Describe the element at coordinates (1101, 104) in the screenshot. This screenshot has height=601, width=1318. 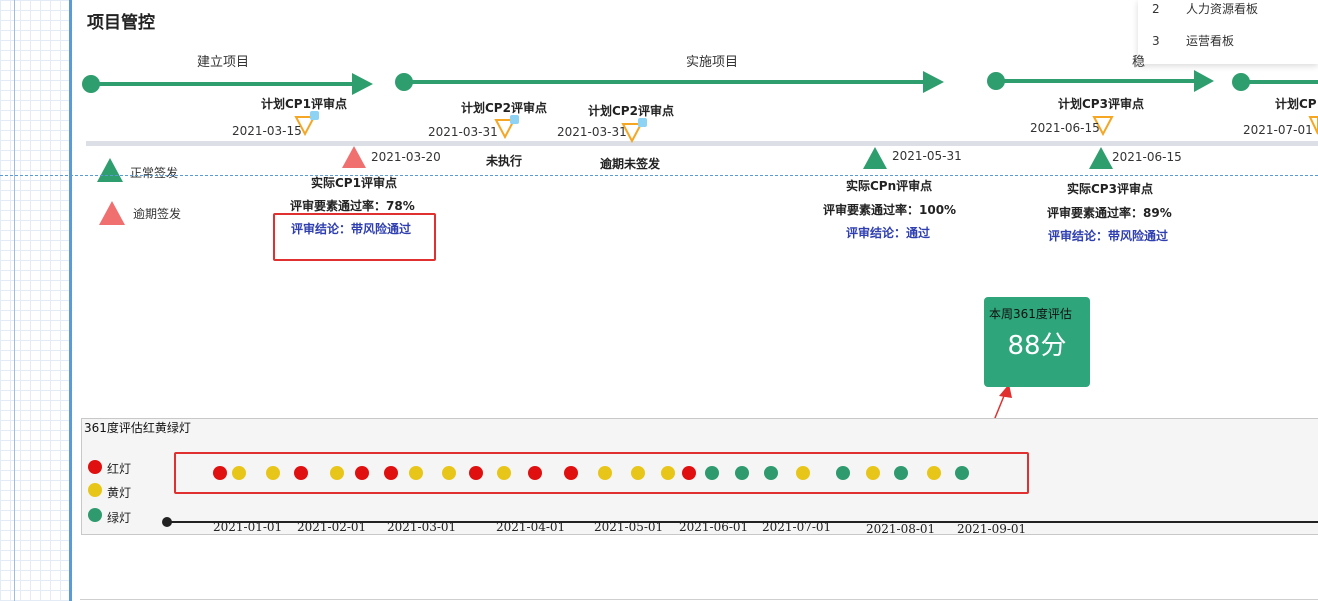
I see `plan-cp3-label: 计划CP3评审点` at that location.